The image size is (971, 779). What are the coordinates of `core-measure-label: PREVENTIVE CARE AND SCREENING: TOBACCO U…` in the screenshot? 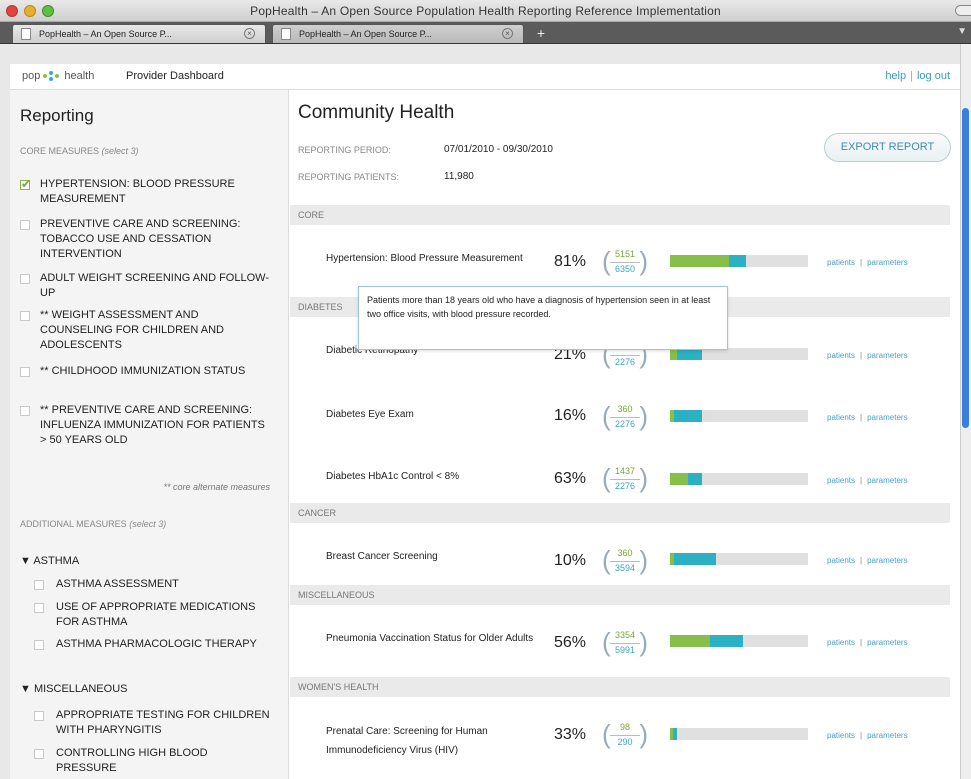 It's located at (155, 239).